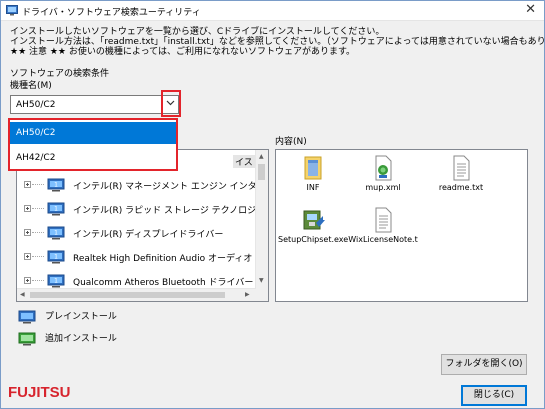 The width and height of the screenshot is (545, 409). I want to click on xml-file-icon, so click(383, 168).